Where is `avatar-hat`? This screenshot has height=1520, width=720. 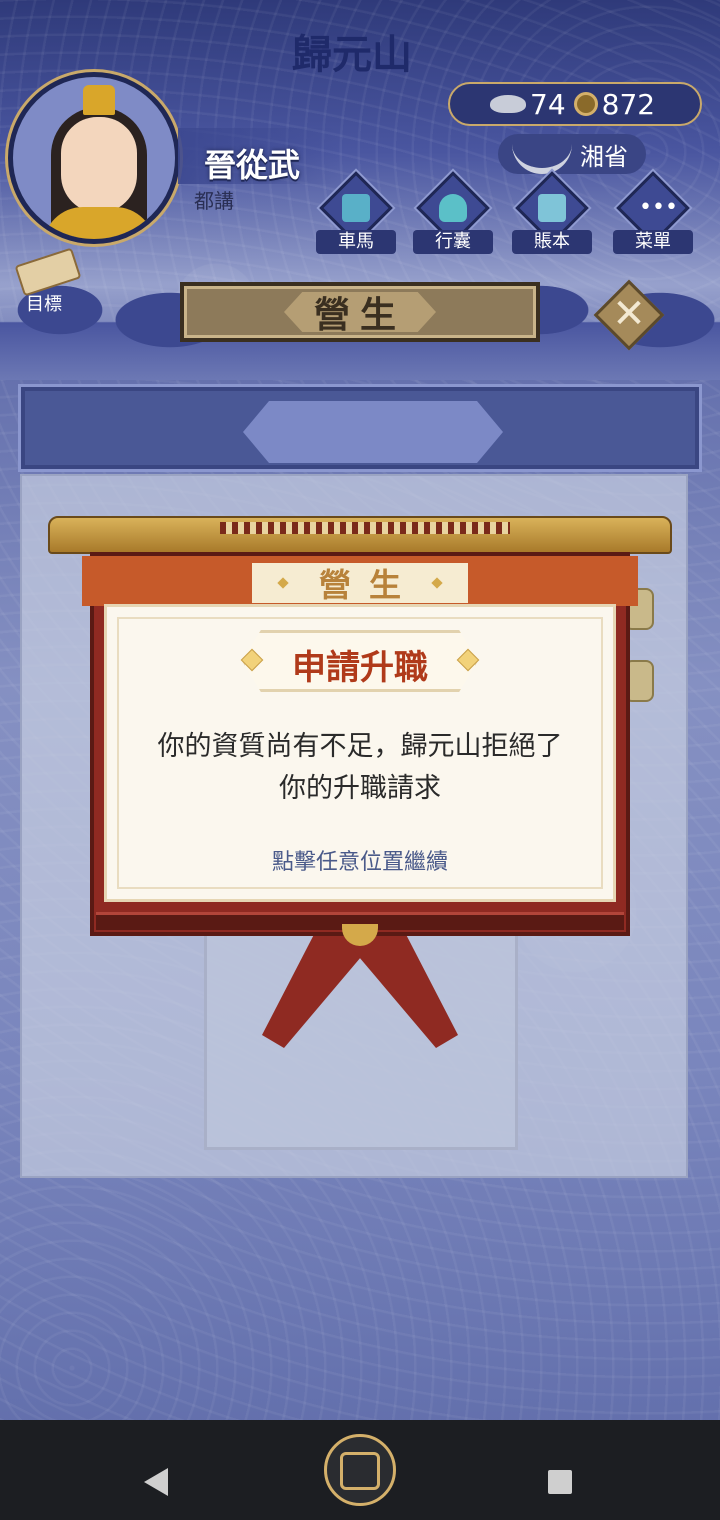 avatar-hat is located at coordinates (99, 100).